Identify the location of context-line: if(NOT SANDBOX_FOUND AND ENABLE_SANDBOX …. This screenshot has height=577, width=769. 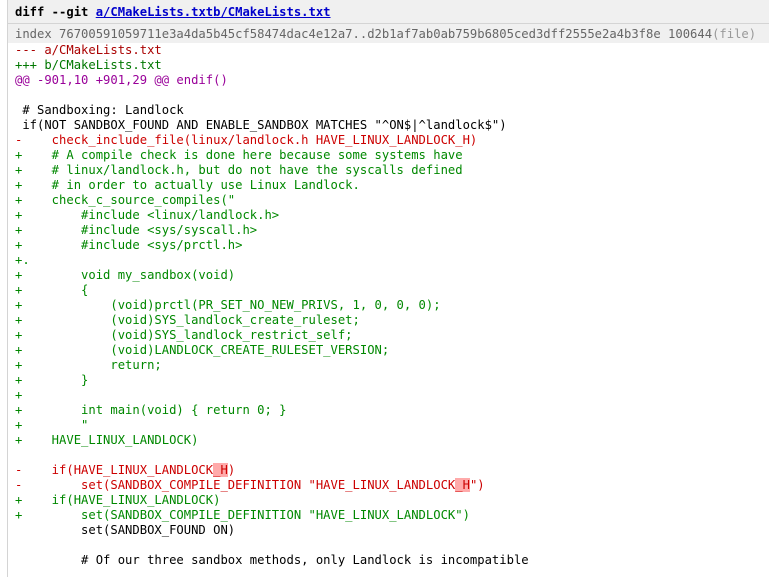
(261, 125).